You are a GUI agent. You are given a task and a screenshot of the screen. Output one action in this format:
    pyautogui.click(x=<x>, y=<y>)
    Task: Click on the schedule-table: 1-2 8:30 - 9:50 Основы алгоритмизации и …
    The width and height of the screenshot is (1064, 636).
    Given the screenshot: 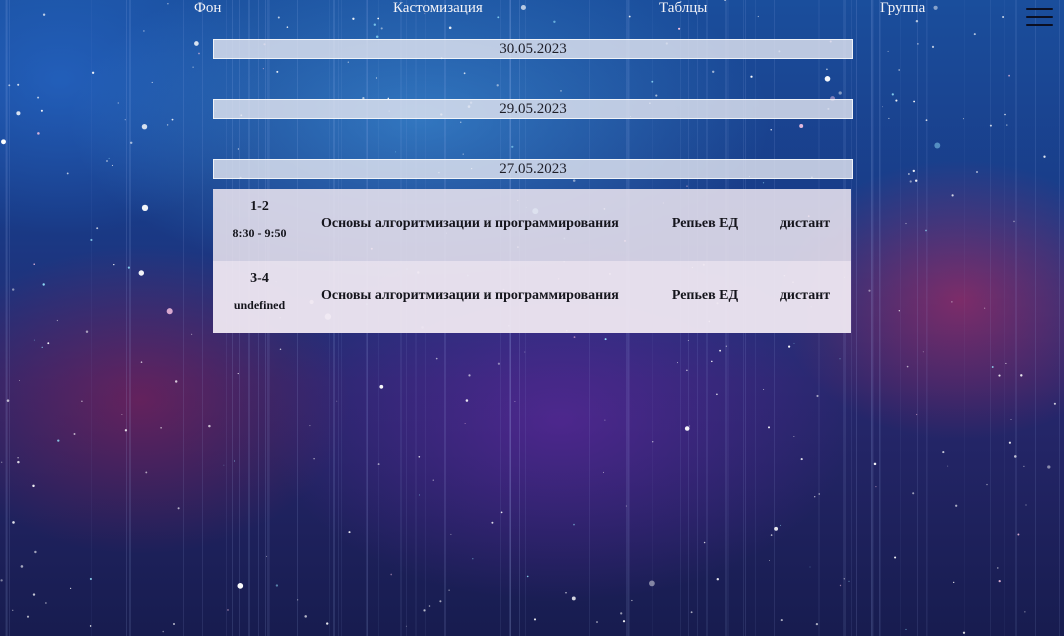 What is the action you would take?
    pyautogui.click(x=532, y=261)
    